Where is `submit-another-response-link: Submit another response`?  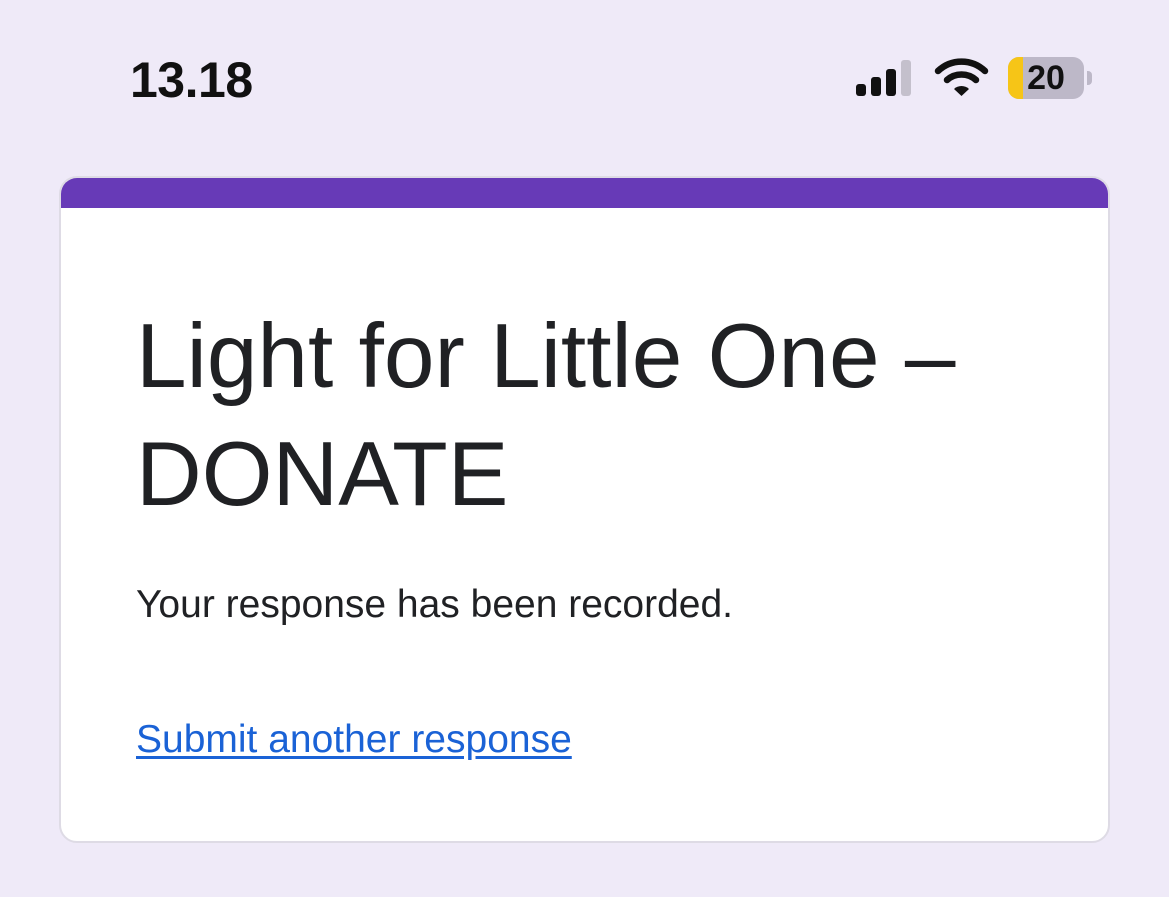
submit-another-response-link: Submit another response is located at coordinates (354, 740).